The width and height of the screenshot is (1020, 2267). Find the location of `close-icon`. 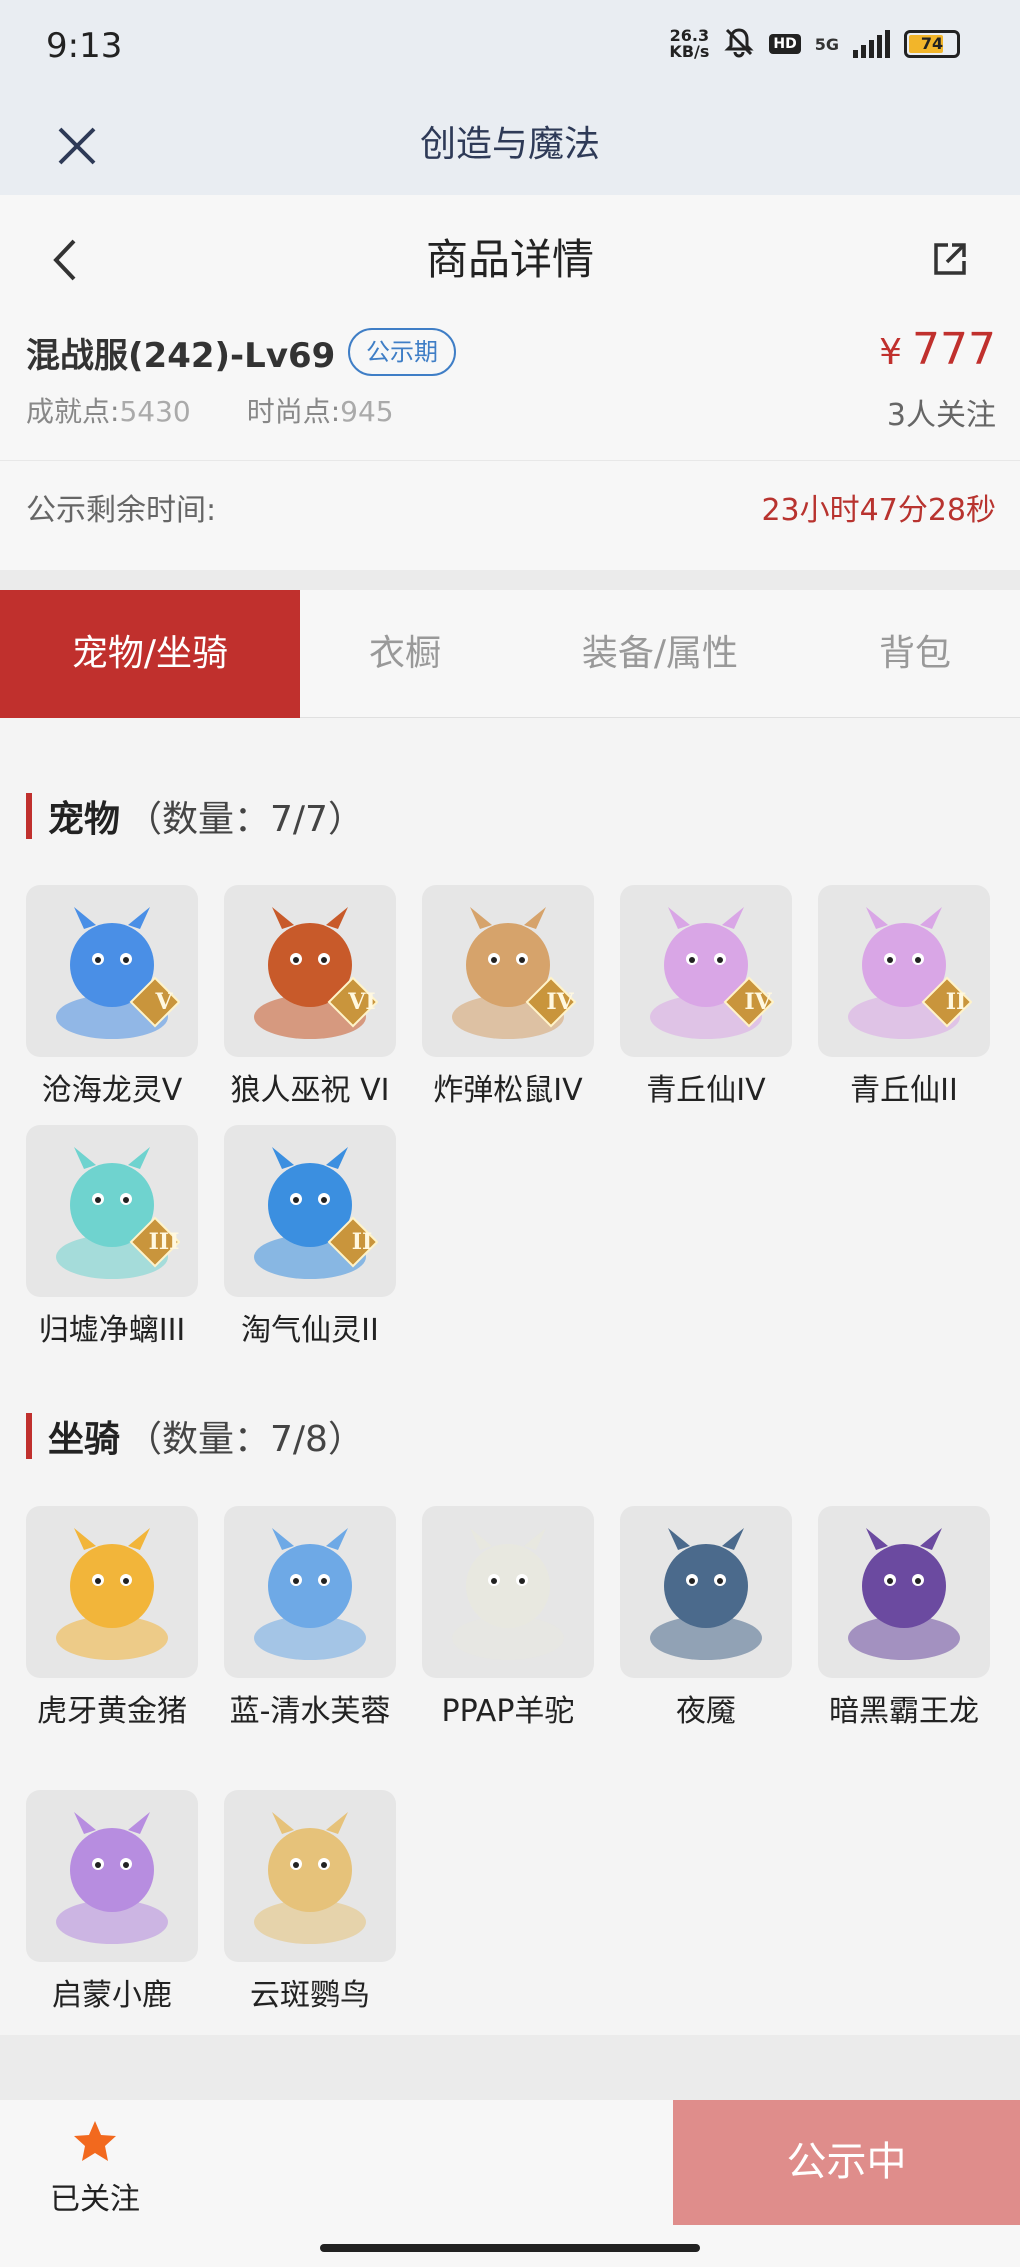

close-icon is located at coordinates (77, 145).